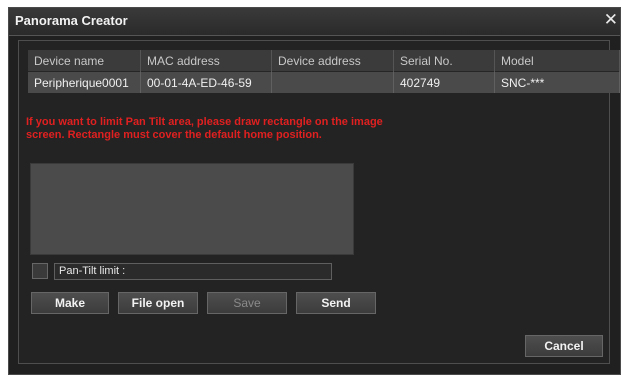 This screenshot has width=621, height=375. What do you see at coordinates (332, 82) in the screenshot?
I see `cell-device-address` at bounding box center [332, 82].